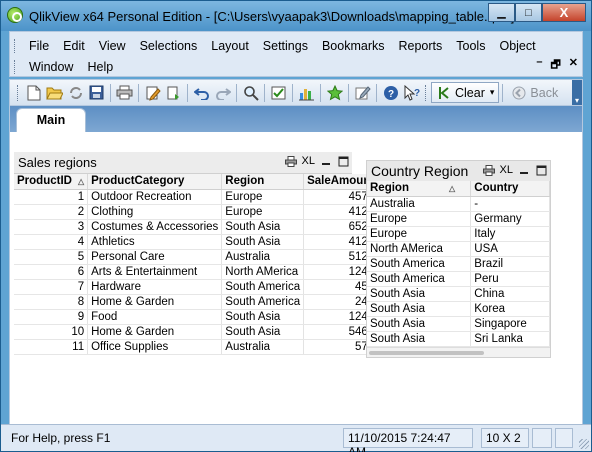 Image resolution: width=592 pixels, height=452 pixels. Describe the element at coordinates (201, 92) in the screenshot. I see `undo-icon` at that location.